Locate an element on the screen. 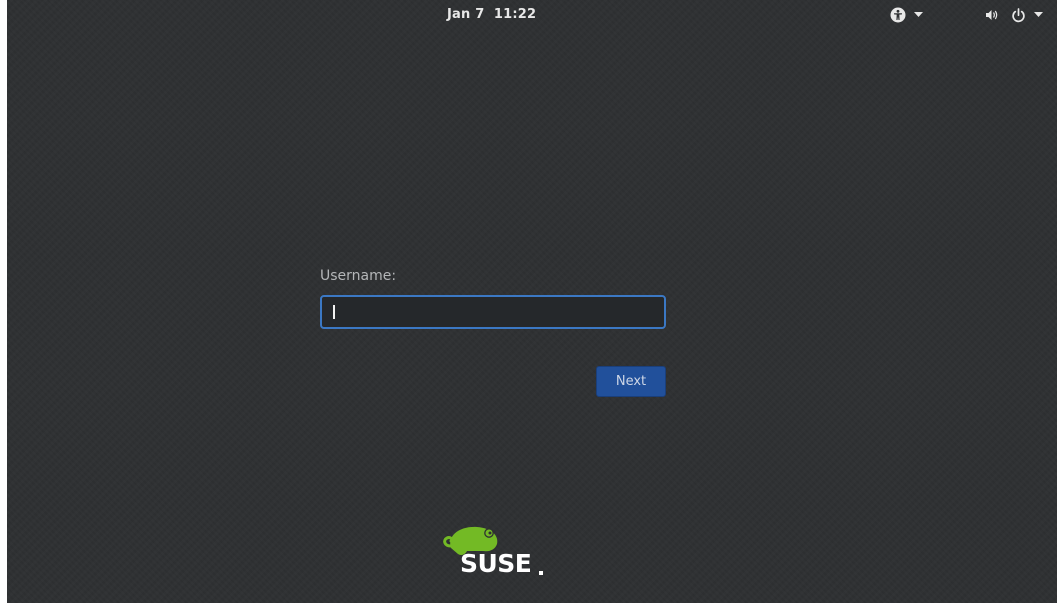  username-input is located at coordinates (493, 312).